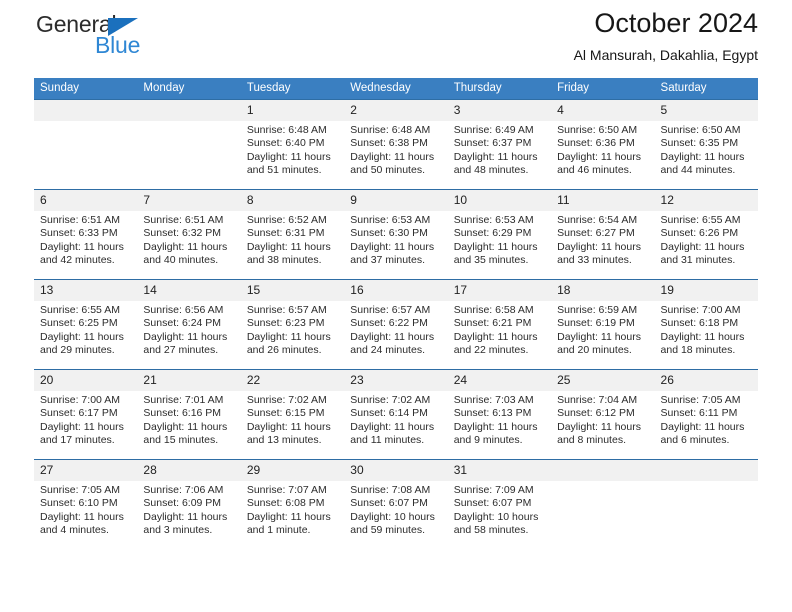 The height and width of the screenshot is (612, 792). I want to click on logo-text-blue: Blue, so click(118, 45).